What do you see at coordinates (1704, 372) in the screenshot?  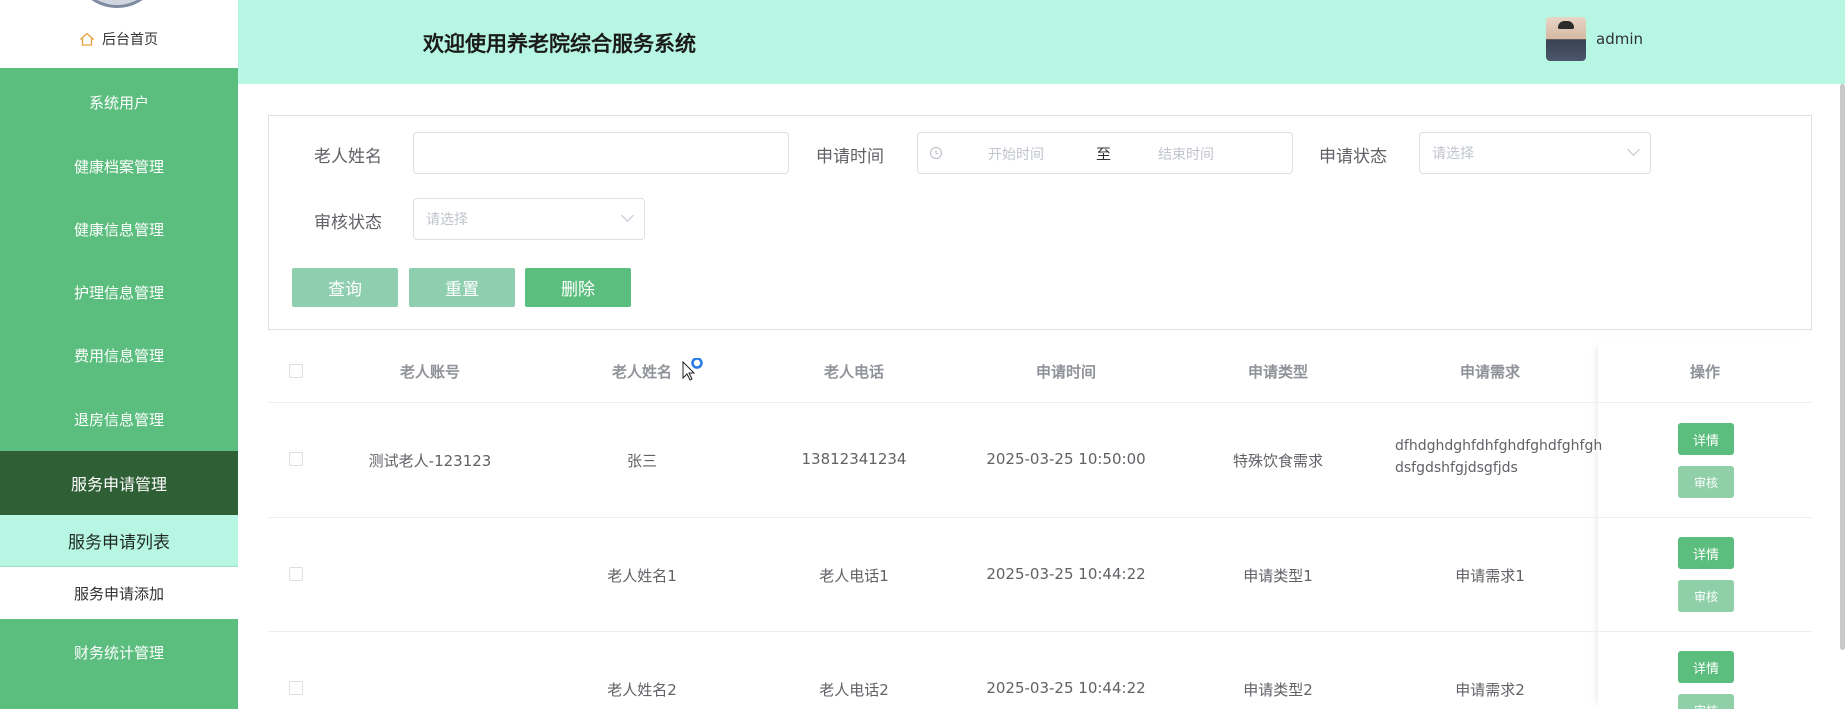 I see `col-header-actions: 操作` at bounding box center [1704, 372].